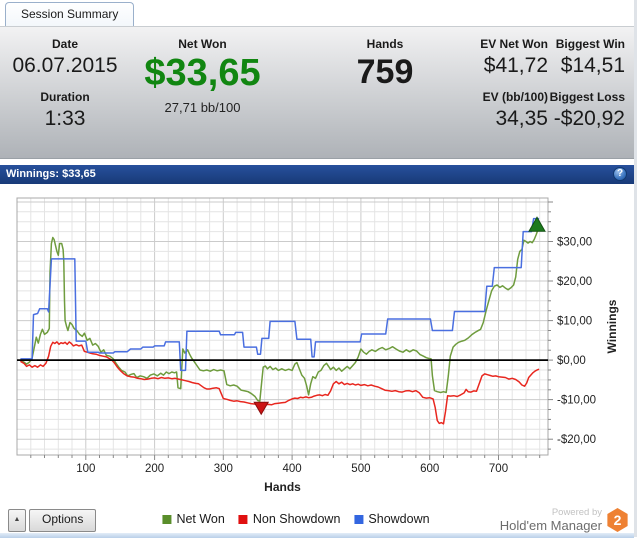 The image size is (637, 538). I want to click on winnings-header-bar: Winnings: $33,65 ?, so click(317, 174).